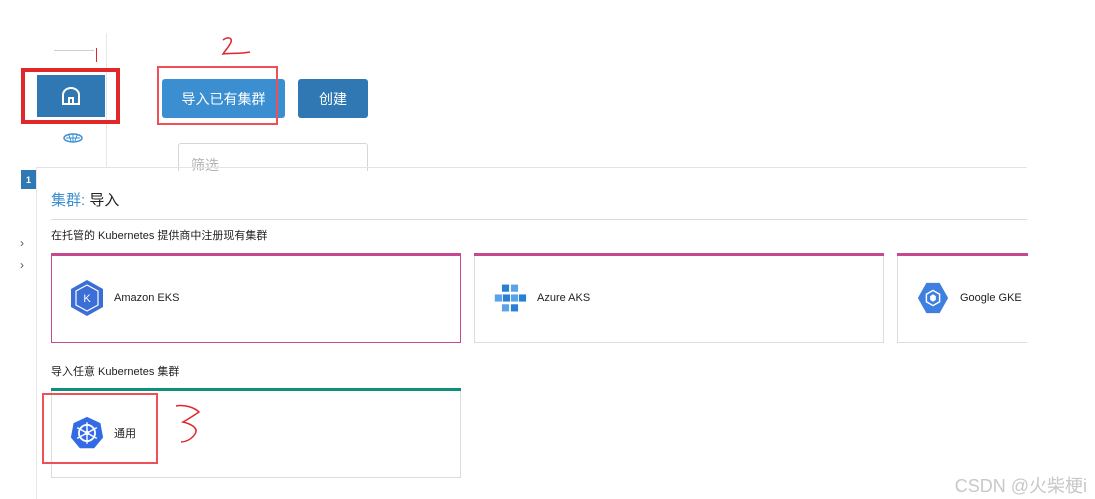 This screenshot has height=499, width=1095. I want to click on step-badge: 1, so click(28, 179).